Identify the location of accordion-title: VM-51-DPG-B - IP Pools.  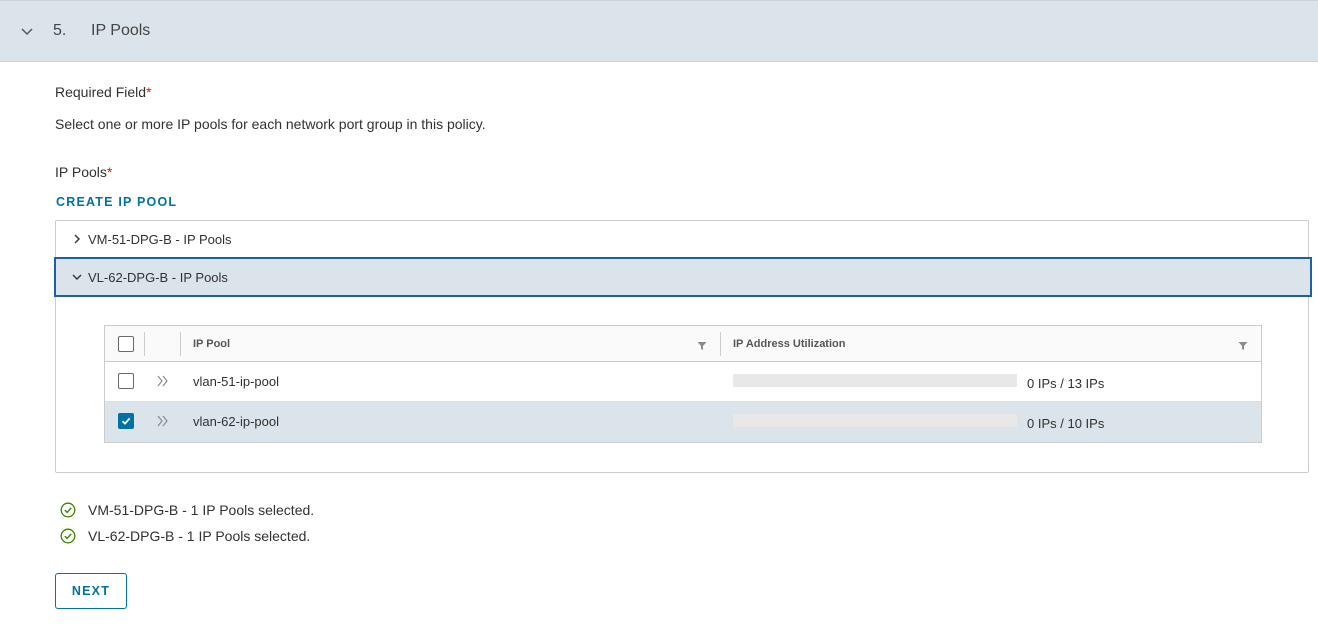
(160, 239).